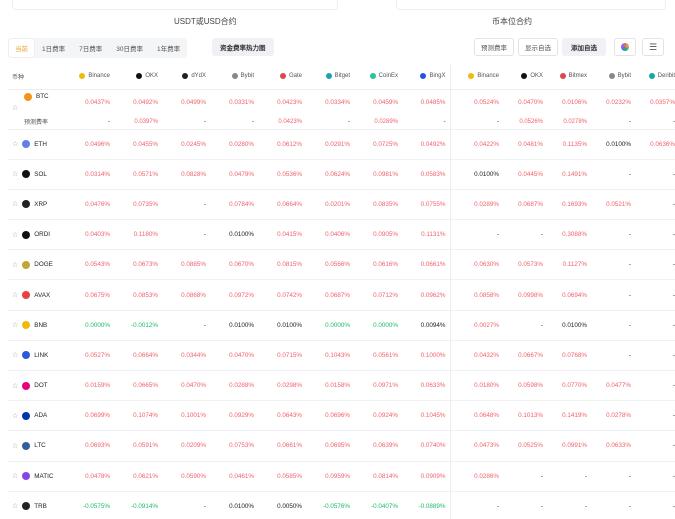  What do you see at coordinates (186, 356) in the screenshot?
I see `rate-cell: 0.0344%` at bounding box center [186, 356].